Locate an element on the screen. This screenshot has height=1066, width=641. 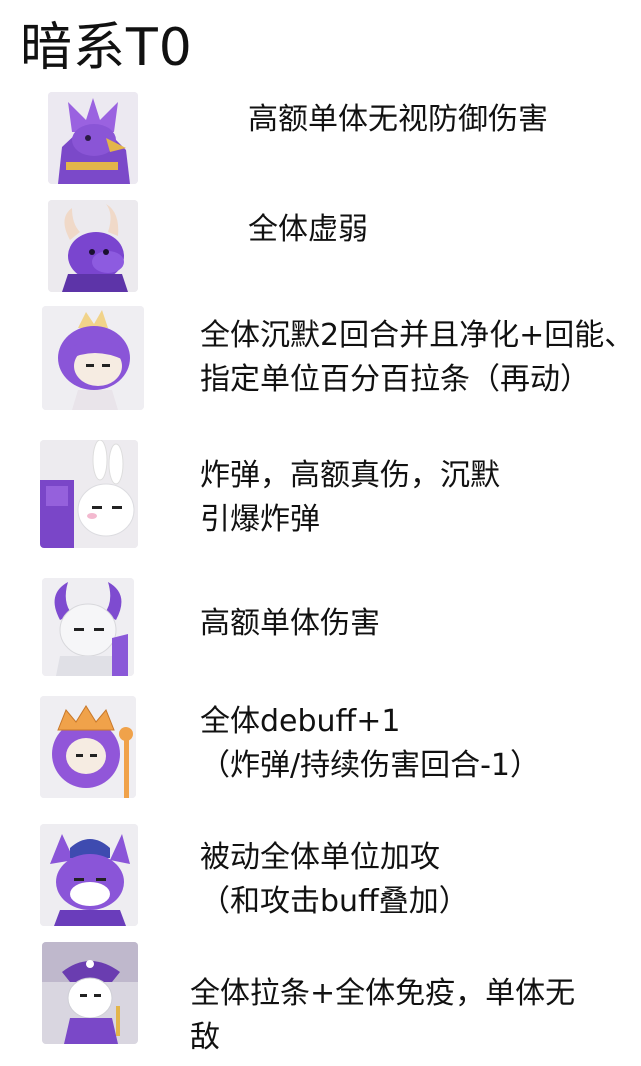
description-line: 高额单体无视防御伤害 is located at coordinates (398, 119).